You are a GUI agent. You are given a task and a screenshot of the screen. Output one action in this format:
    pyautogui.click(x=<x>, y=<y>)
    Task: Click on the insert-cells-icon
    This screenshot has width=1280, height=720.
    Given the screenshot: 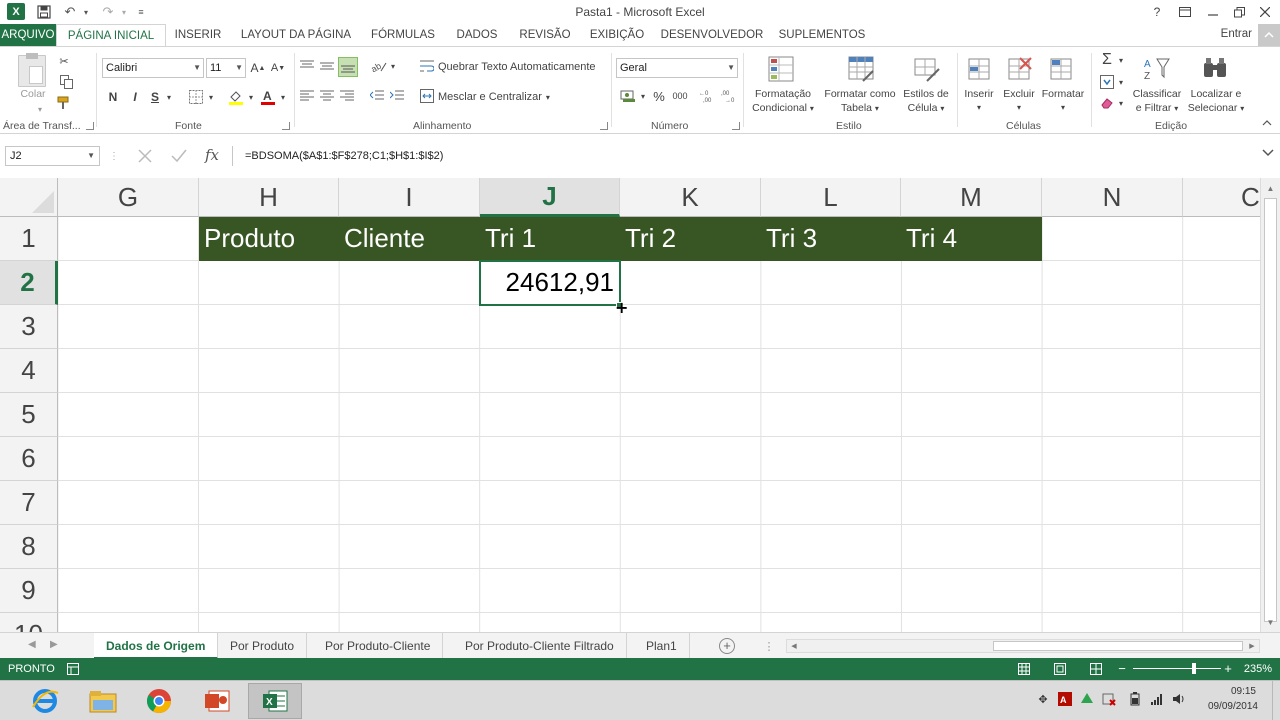 What is the action you would take?
    pyautogui.click(x=979, y=69)
    